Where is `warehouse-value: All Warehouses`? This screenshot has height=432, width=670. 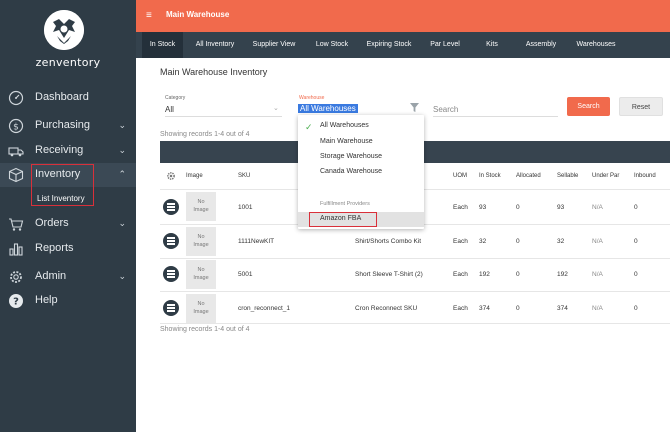 warehouse-value: All Warehouses is located at coordinates (328, 108).